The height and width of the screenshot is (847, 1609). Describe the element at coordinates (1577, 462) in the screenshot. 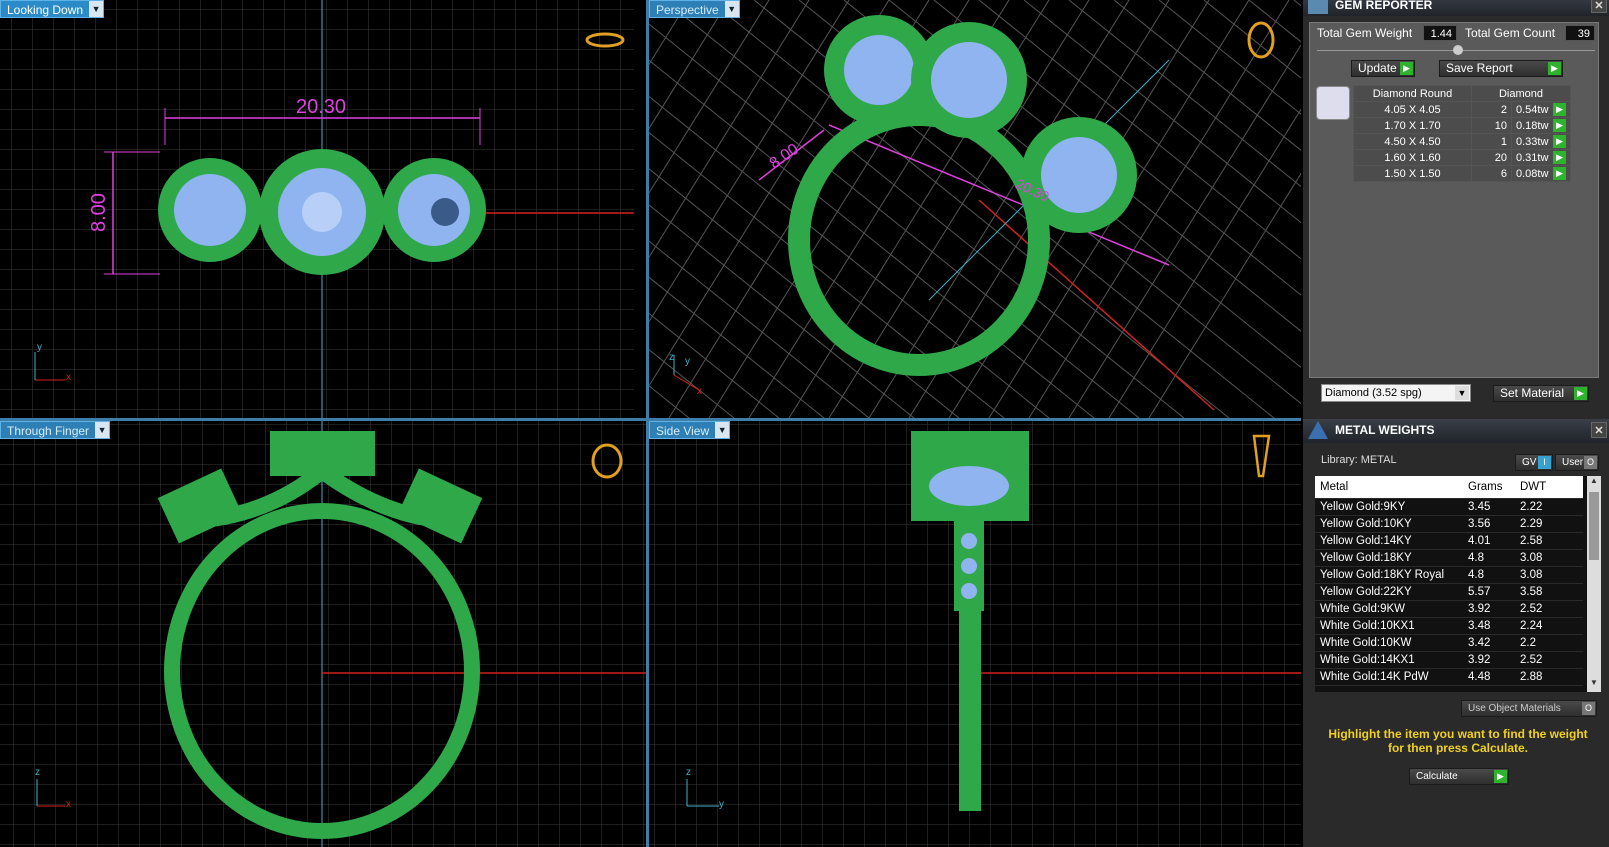

I see `user-toggle: User O` at that location.